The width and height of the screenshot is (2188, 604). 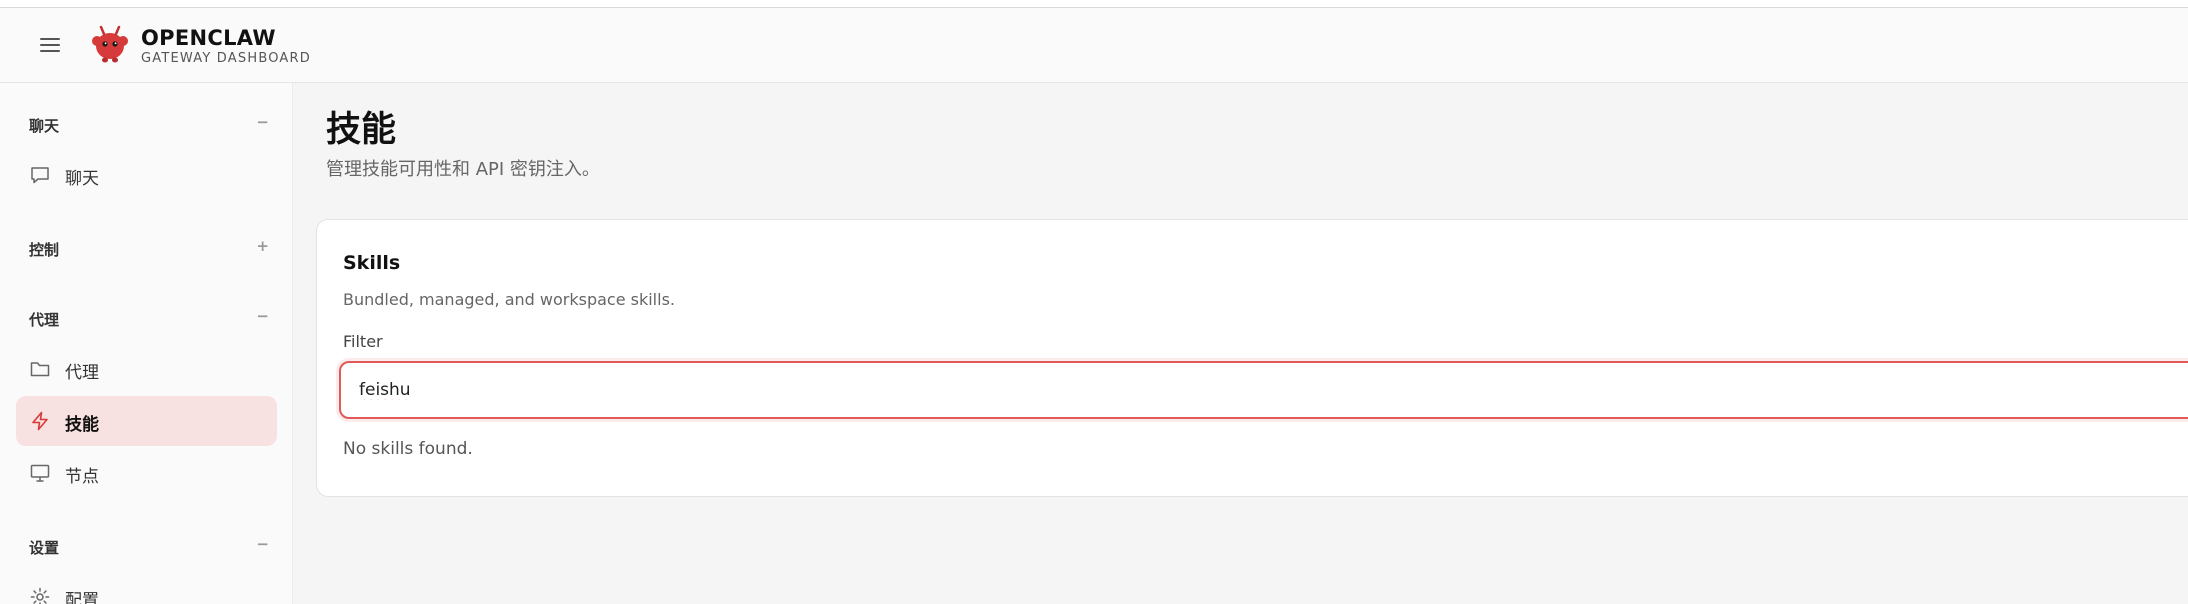 I want to click on card-subtitle: Bundled, managed, and workspace skills., so click(x=509, y=299).